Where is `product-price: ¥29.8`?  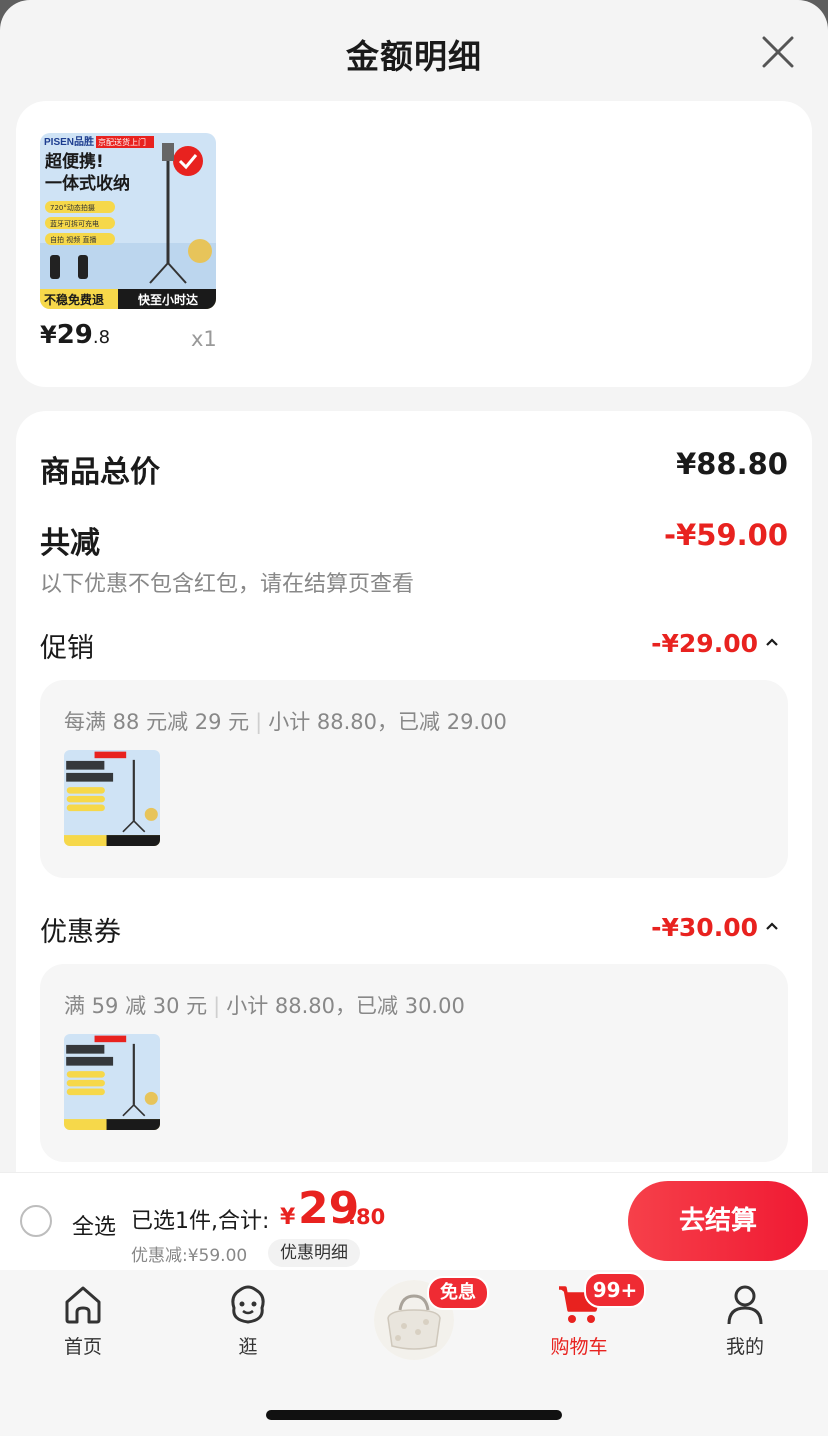 product-price: ¥29.8 is located at coordinates (75, 335).